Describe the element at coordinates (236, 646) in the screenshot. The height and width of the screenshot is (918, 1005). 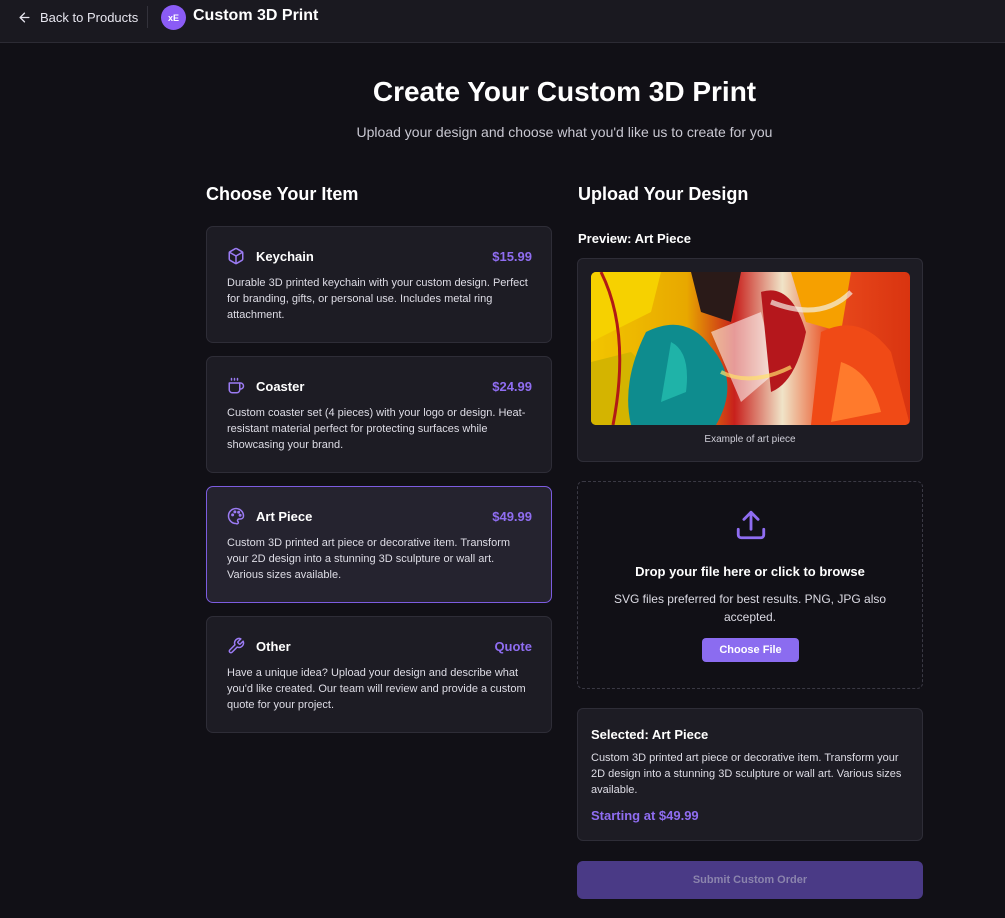
I see `wrench-icon` at that location.